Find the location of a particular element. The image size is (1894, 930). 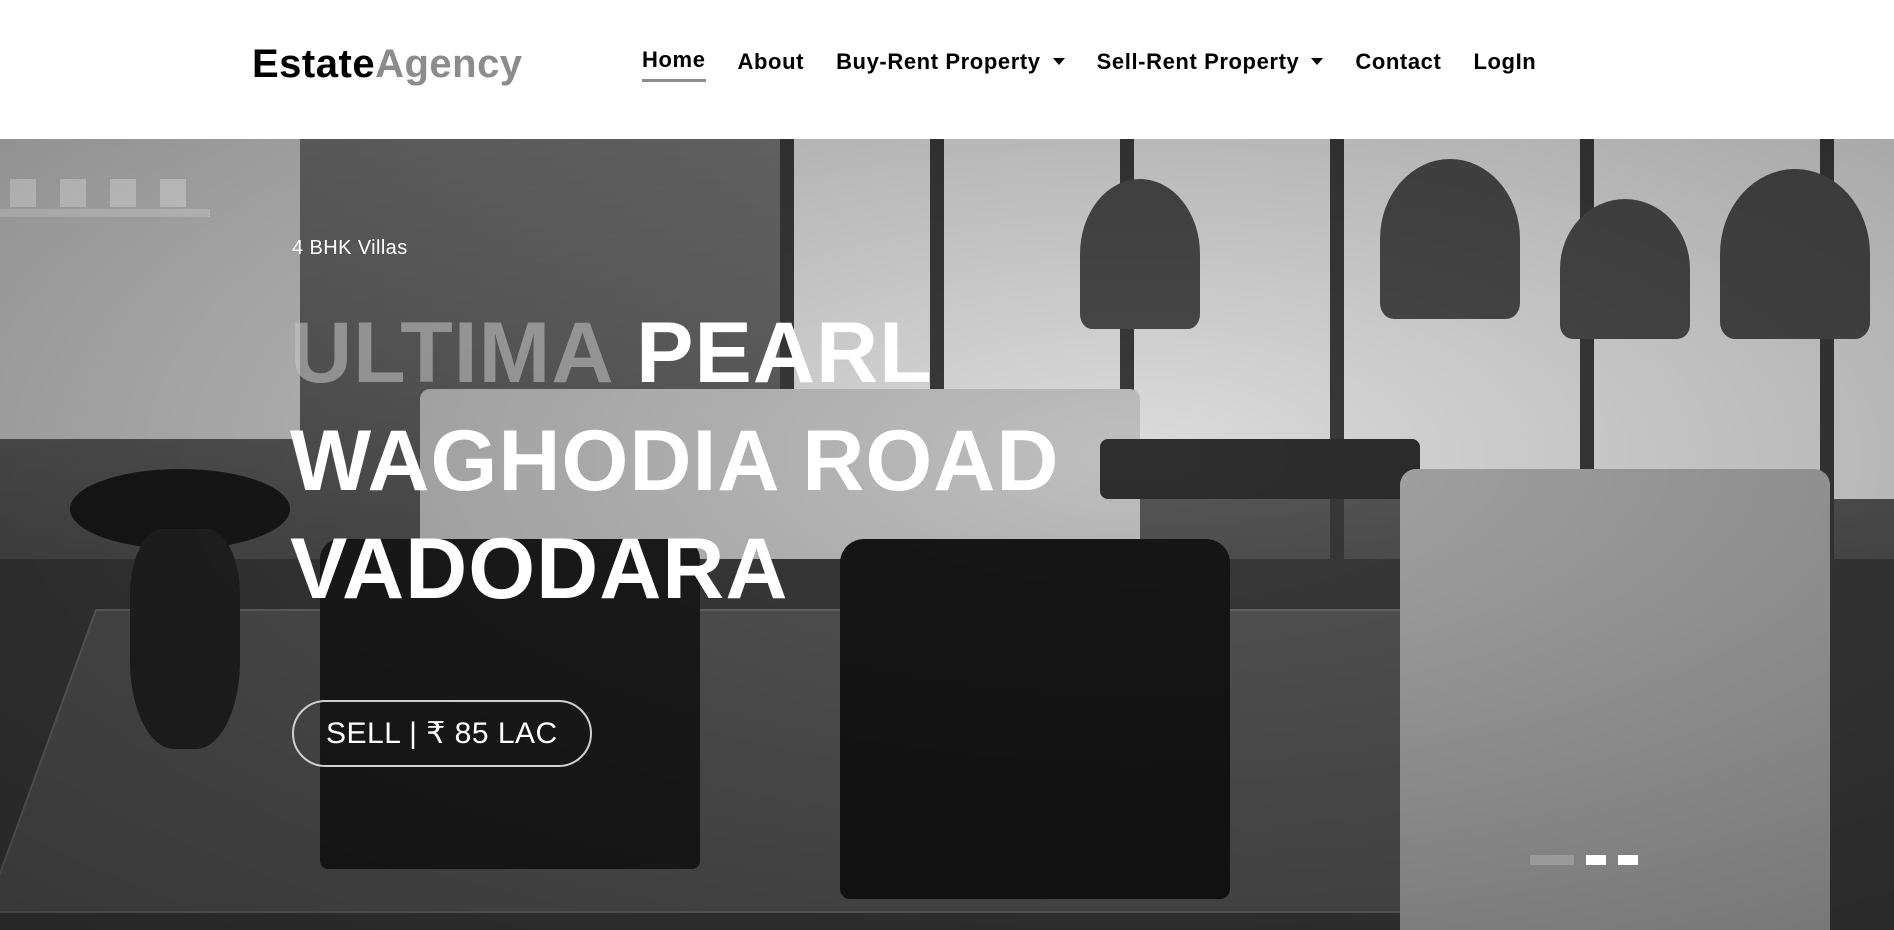

nav-link-sell-rent-dropdown: Sell-Rent Property is located at coordinates (1210, 65).